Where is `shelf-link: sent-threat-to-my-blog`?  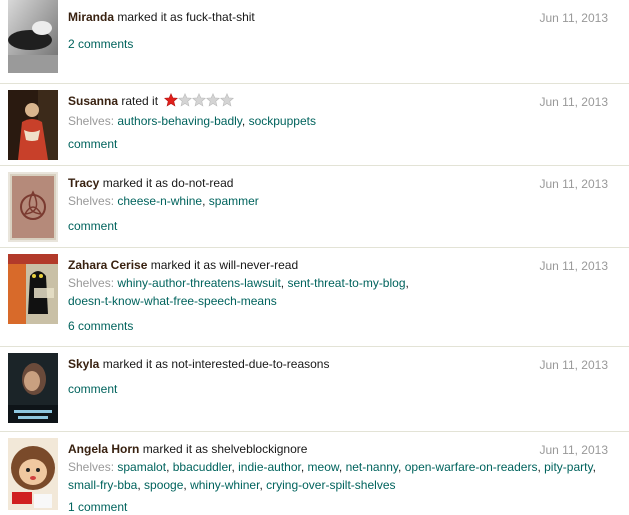 shelf-link: sent-threat-to-my-blog is located at coordinates (346, 283).